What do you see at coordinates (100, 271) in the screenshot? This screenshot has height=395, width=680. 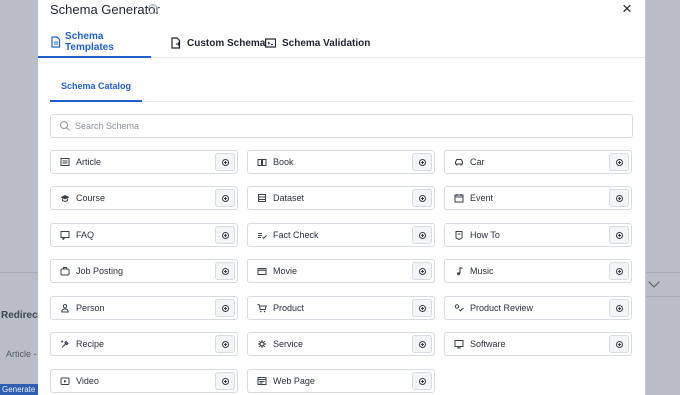 I see `schema-card-label: Job Posting` at bounding box center [100, 271].